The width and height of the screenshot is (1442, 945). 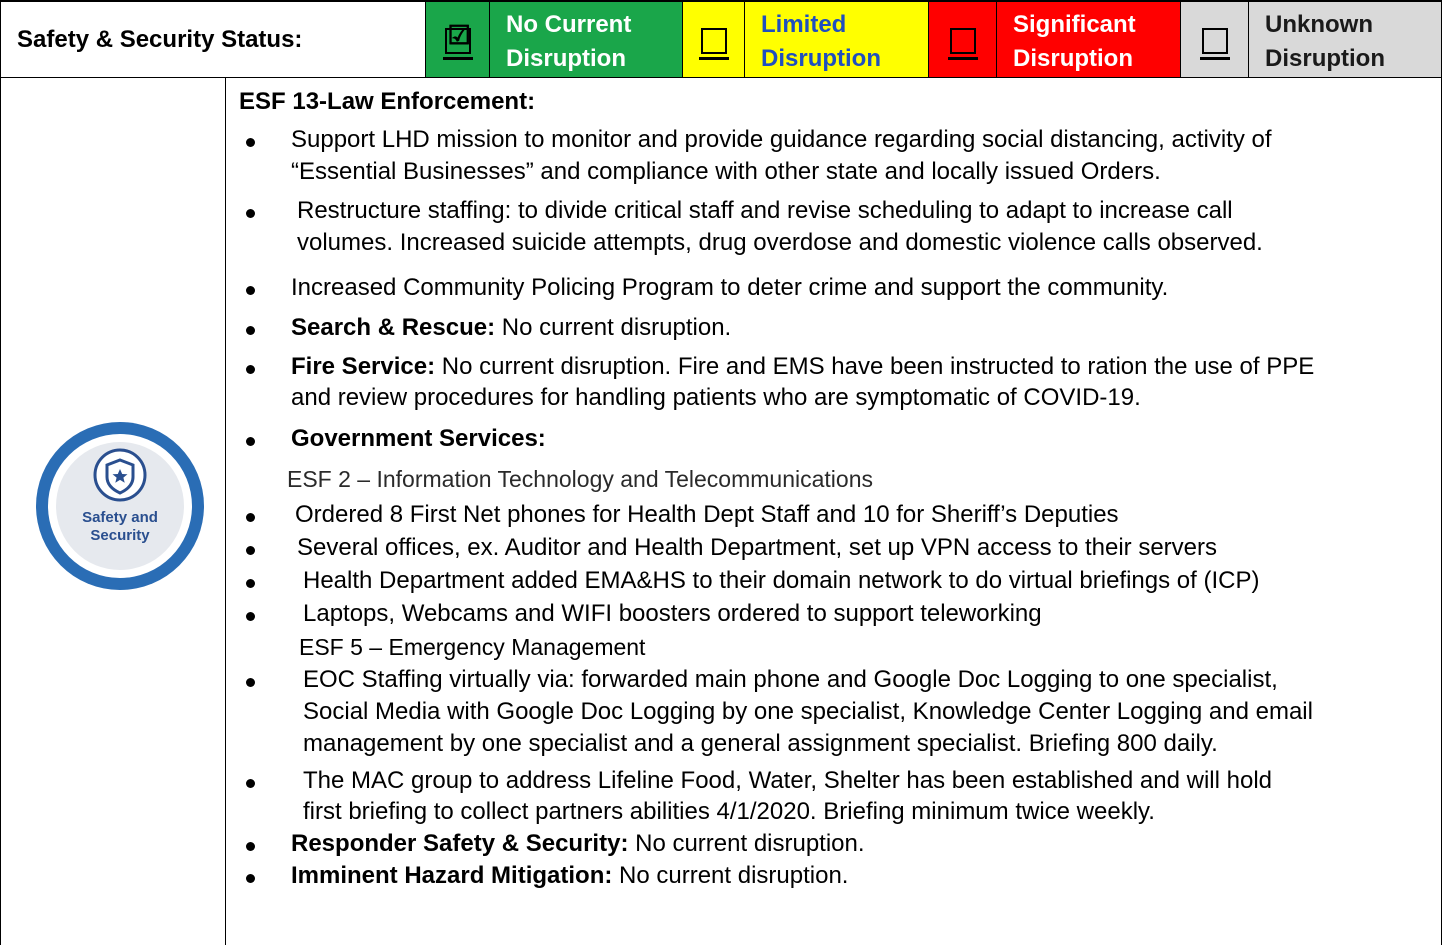 What do you see at coordinates (472, 647) in the screenshot?
I see `esf5-subheading: ESF 5 – Emergency Management` at bounding box center [472, 647].